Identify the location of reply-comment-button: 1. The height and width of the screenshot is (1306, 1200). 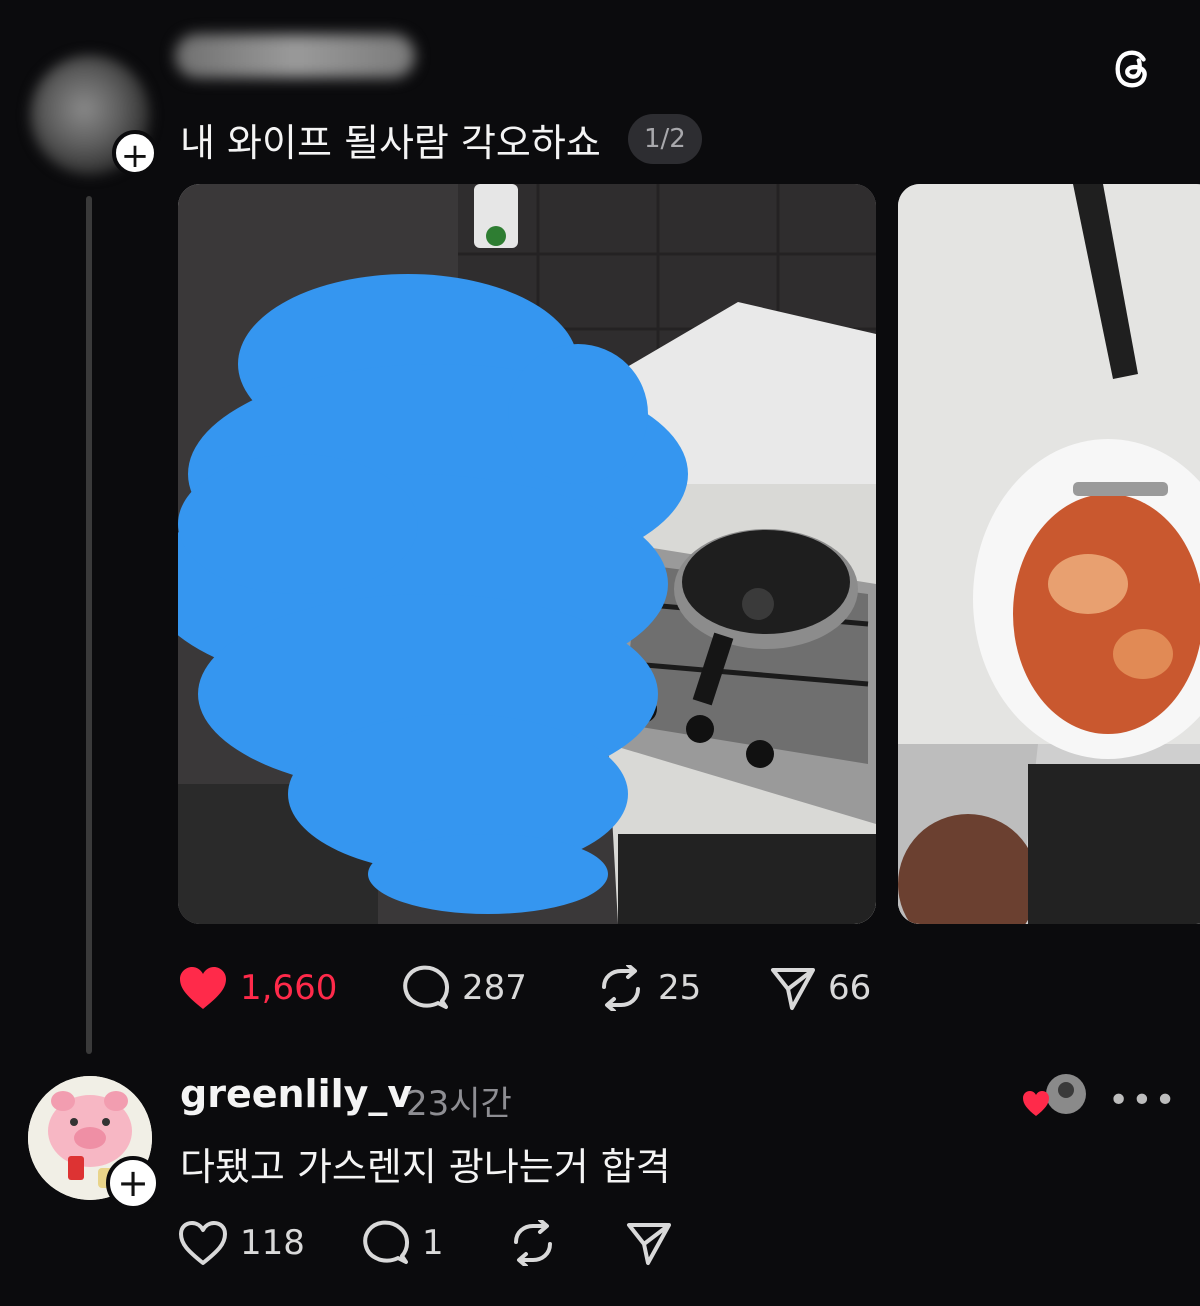
(403, 1243).